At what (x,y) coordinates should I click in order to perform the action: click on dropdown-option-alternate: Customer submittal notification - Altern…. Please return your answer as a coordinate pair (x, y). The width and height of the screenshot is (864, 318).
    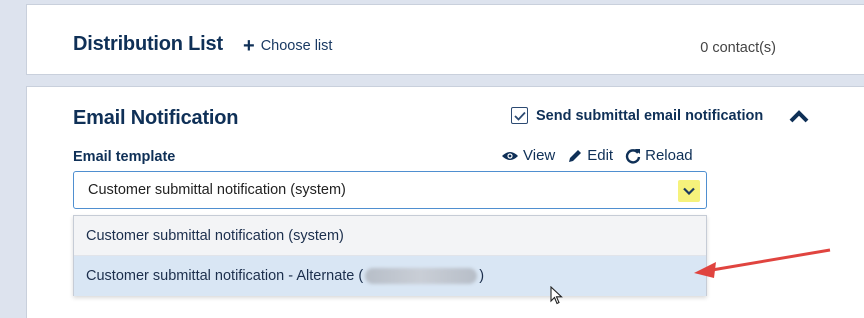
    Looking at the image, I should click on (390, 276).